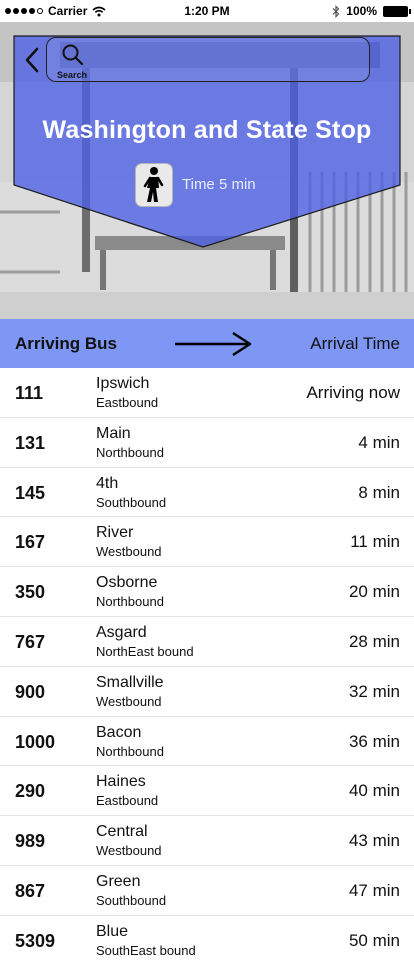 The width and height of the screenshot is (414, 964). What do you see at coordinates (208, 59) in the screenshot?
I see `search-field: Search` at bounding box center [208, 59].